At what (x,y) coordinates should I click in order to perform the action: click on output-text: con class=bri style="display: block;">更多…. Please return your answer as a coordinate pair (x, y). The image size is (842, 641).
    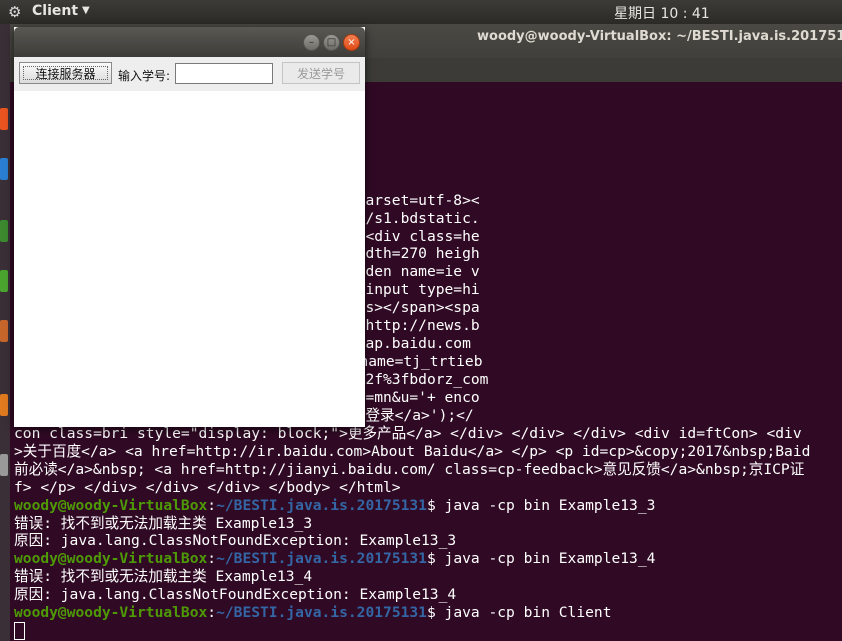
    Looking at the image, I should click on (408, 433).